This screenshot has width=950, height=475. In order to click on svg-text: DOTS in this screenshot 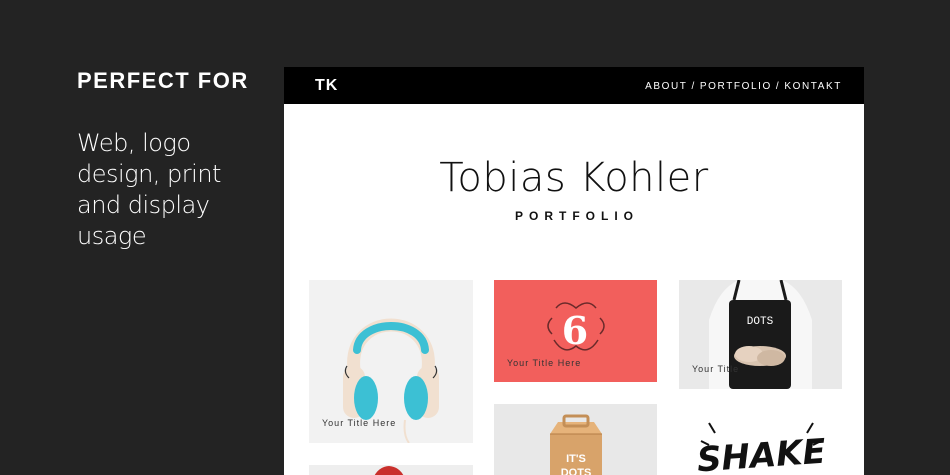, I will do `click(576, 471)`.